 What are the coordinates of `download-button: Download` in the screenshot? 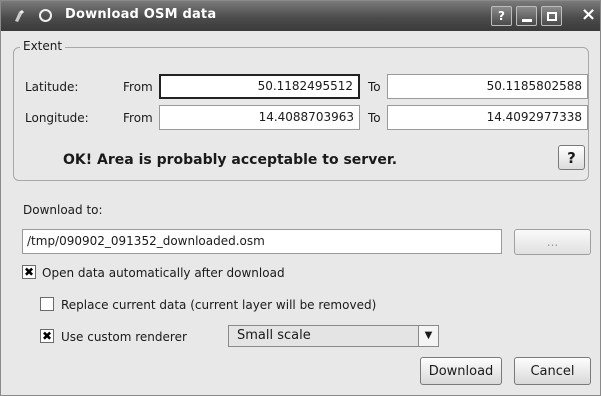 It's located at (461, 371).